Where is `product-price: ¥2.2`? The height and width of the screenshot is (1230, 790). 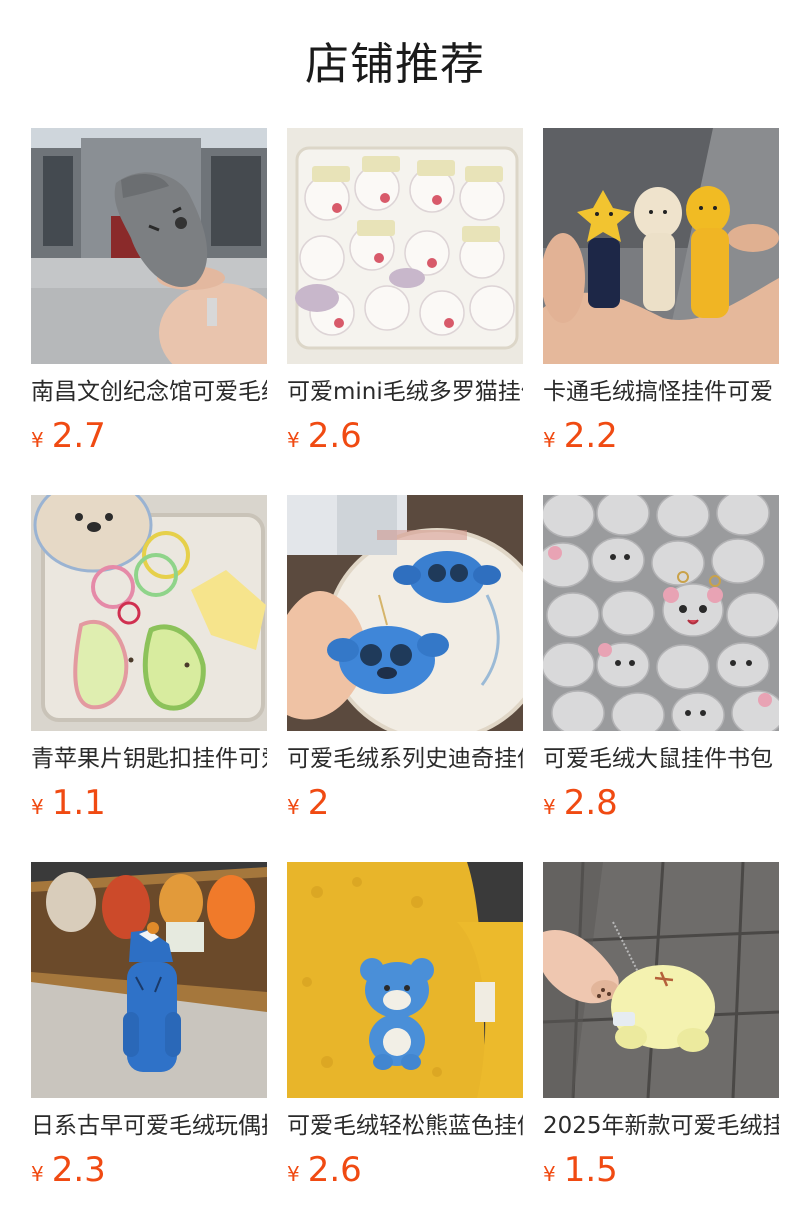
product-price: ¥2.2 is located at coordinates (661, 436).